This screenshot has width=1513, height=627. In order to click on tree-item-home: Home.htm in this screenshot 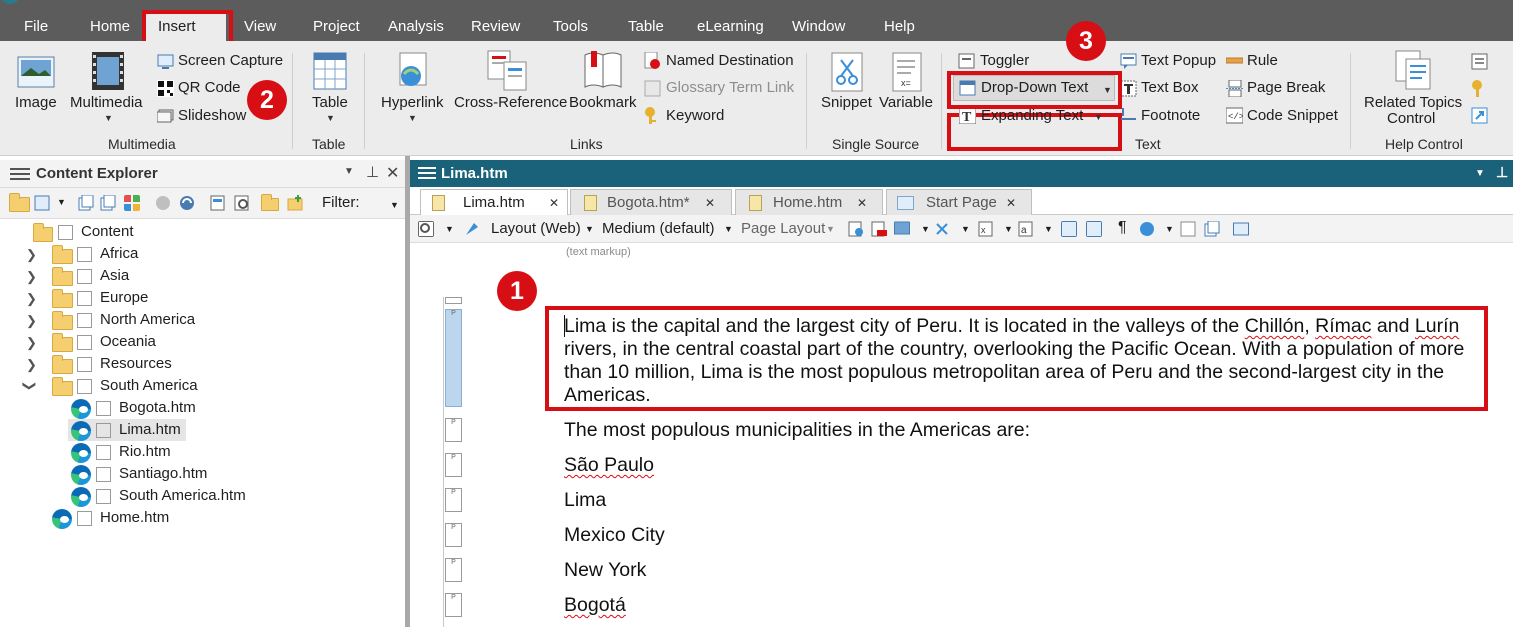, I will do `click(134, 518)`.